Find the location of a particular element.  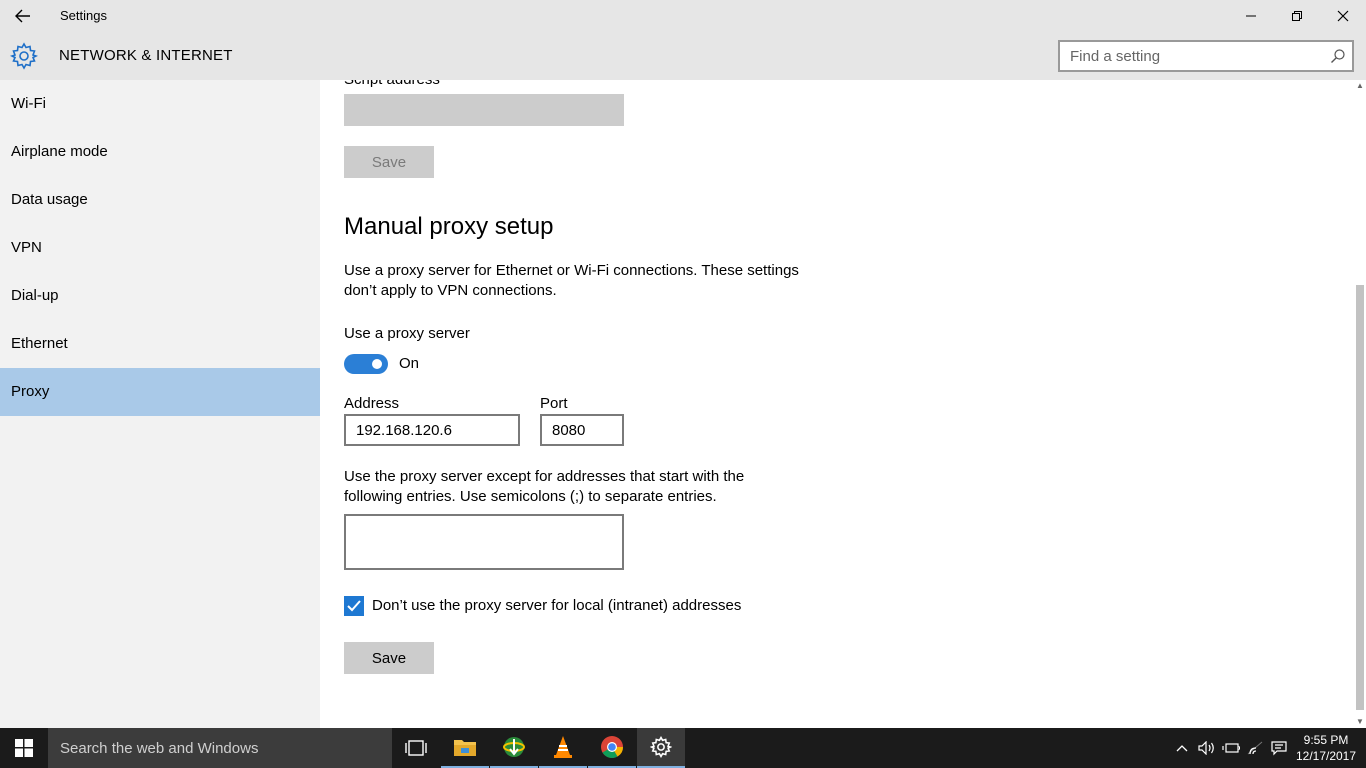

restore-icon is located at coordinates (1297, 16).